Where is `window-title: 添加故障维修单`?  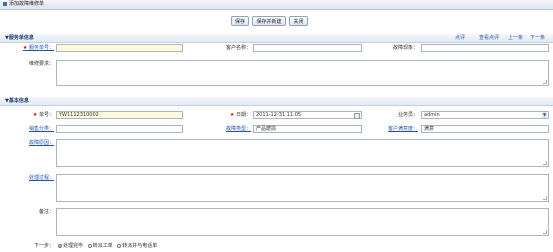
window-title: 添加故障维修单 is located at coordinates (27, 4).